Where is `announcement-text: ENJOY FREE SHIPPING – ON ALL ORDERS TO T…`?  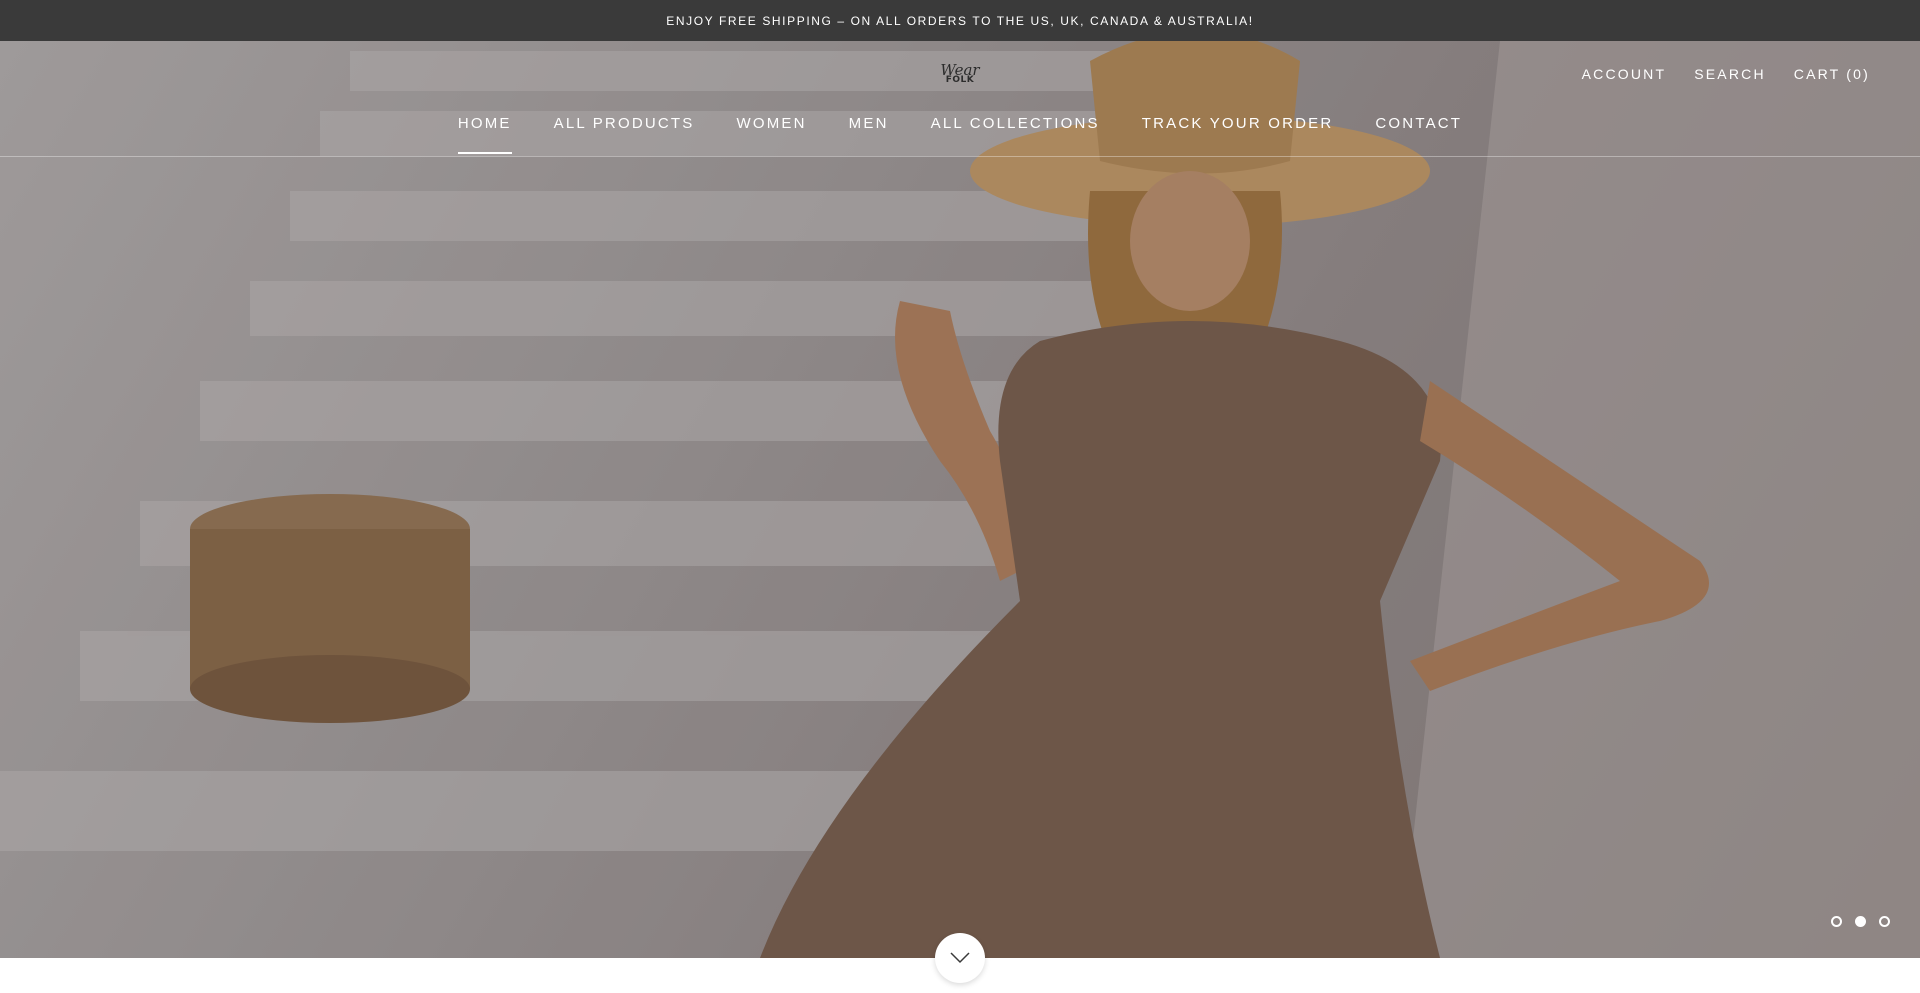
announcement-text: ENJOY FREE SHIPPING – ON ALL ORDERS TO T… is located at coordinates (960, 20).